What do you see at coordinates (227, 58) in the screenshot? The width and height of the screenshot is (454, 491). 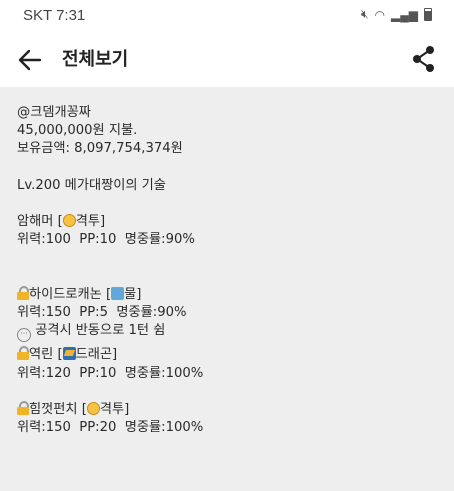 I see `app-toolbar: 전체보기` at bounding box center [227, 58].